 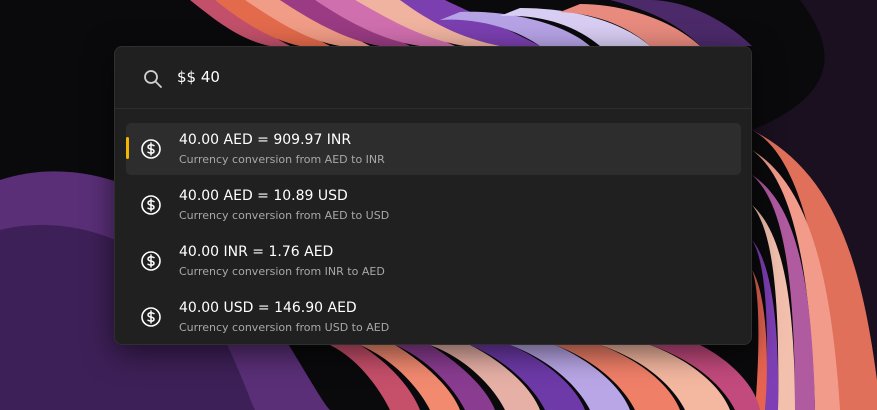 I want to click on result-title: 40.00 USD = 146.90 AED, so click(x=268, y=308).